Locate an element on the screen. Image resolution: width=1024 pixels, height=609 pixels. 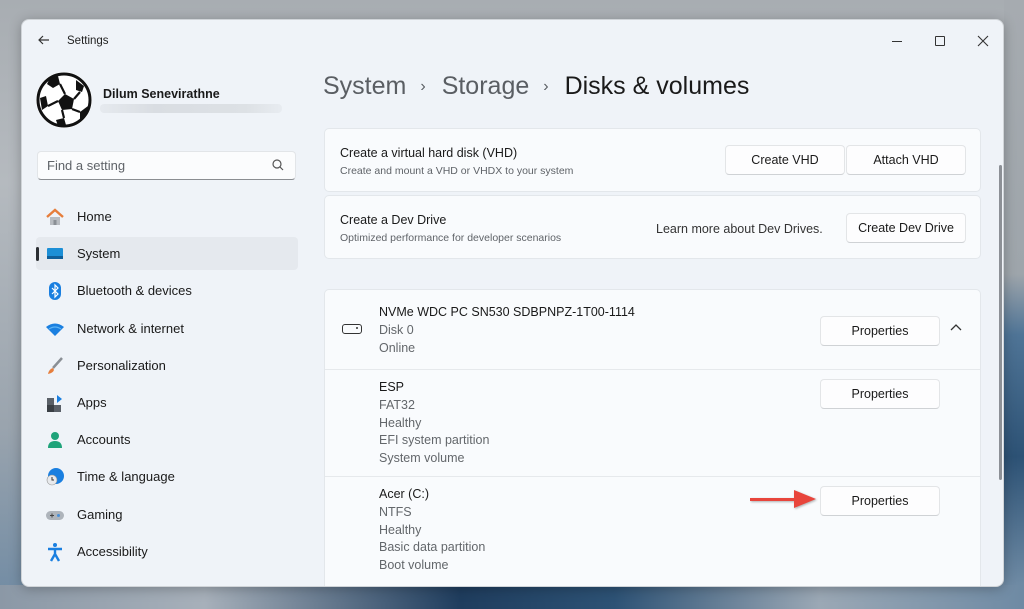
breadcrumb-system: System is located at coordinates (364, 86).